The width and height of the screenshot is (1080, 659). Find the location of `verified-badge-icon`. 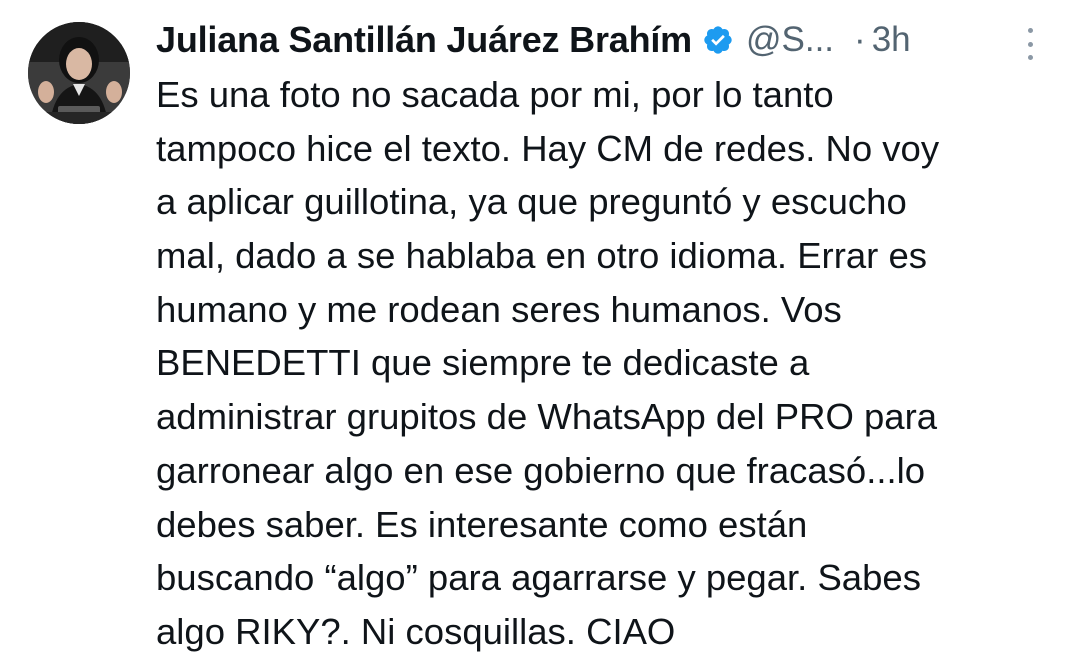

verified-badge-icon is located at coordinates (718, 40).